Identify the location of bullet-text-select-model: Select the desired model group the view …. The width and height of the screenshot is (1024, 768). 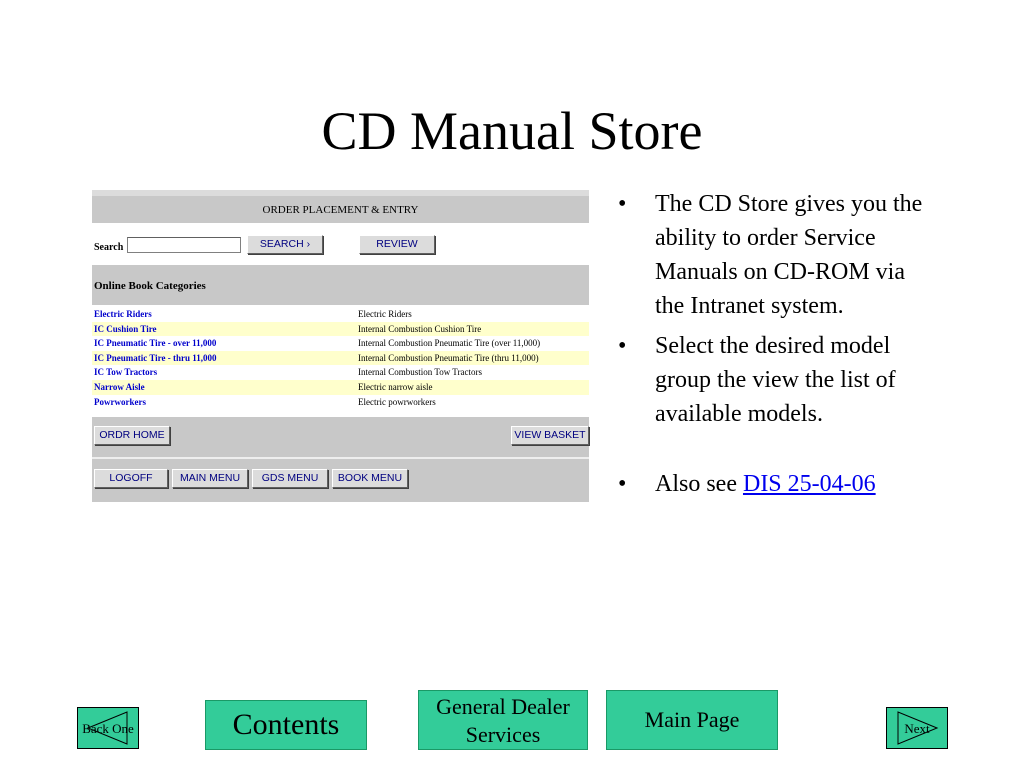
(775, 380).